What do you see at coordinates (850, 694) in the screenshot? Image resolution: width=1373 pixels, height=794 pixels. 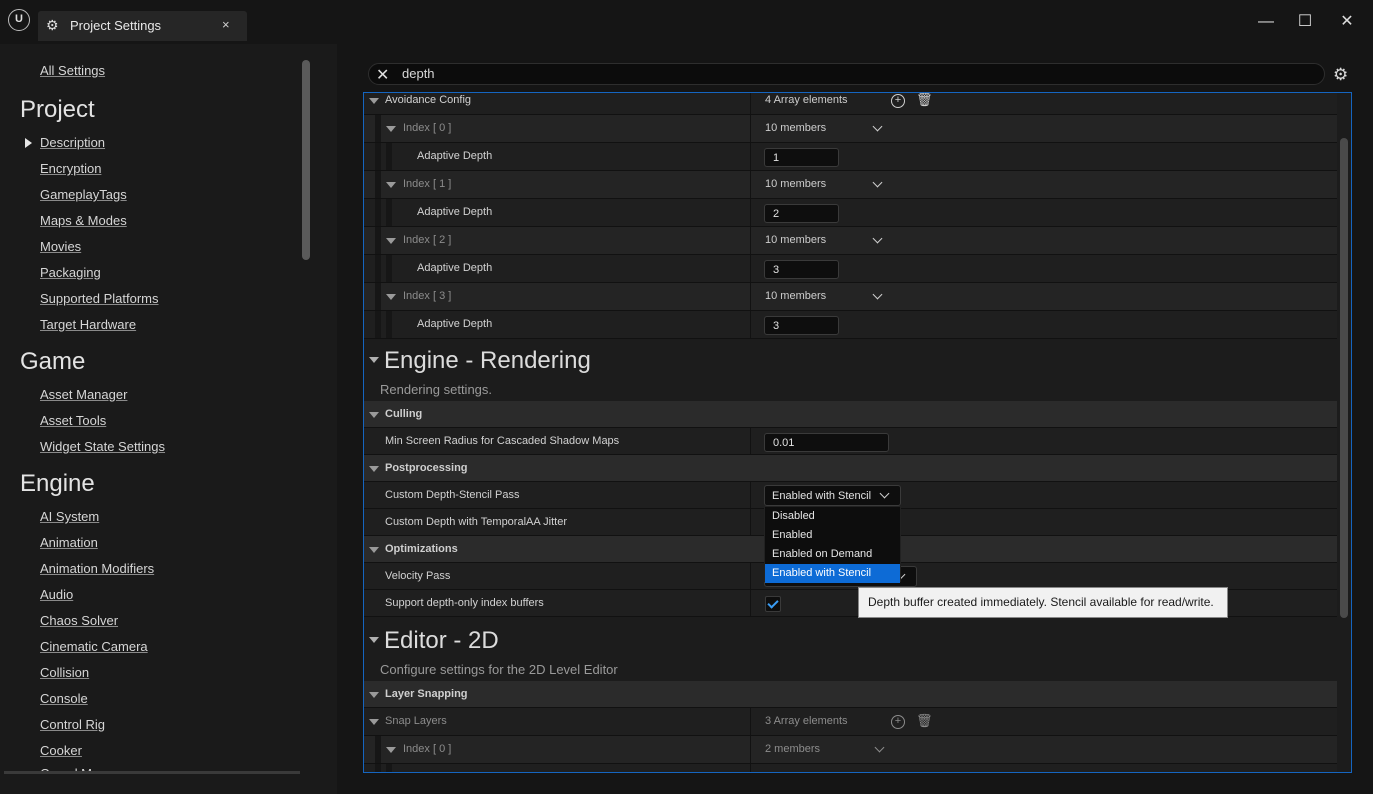 I see `category-layer-snapping: Layer Snapping` at bounding box center [850, 694].